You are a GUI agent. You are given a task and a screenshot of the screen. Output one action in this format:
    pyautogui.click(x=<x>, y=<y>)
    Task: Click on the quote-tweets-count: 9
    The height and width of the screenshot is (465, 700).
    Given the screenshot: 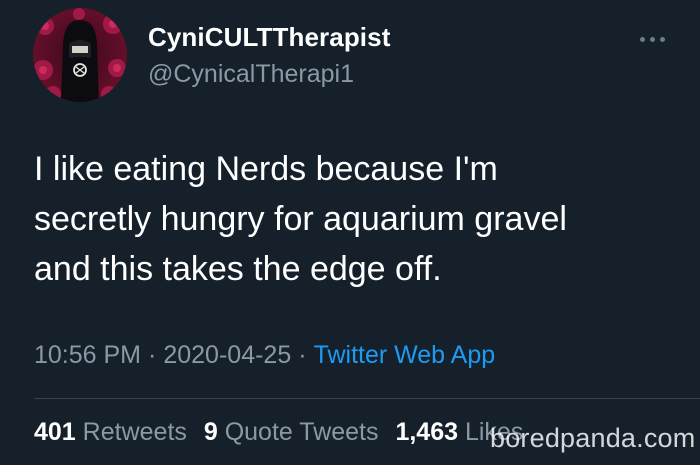 What is the action you would take?
    pyautogui.click(x=210, y=432)
    